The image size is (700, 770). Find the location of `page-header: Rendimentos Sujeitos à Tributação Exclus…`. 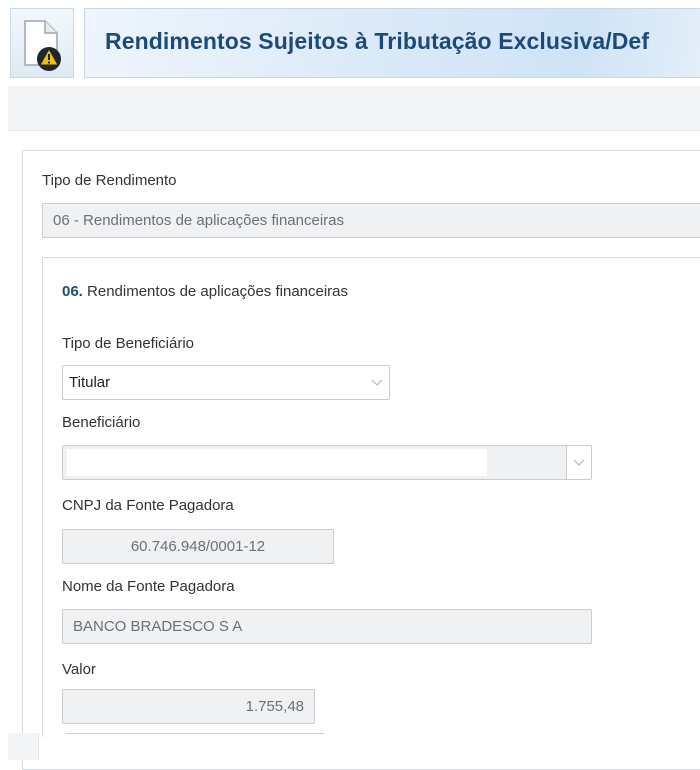

page-header: Rendimentos Sujeitos à Tributação Exclus… is located at coordinates (350, 42).